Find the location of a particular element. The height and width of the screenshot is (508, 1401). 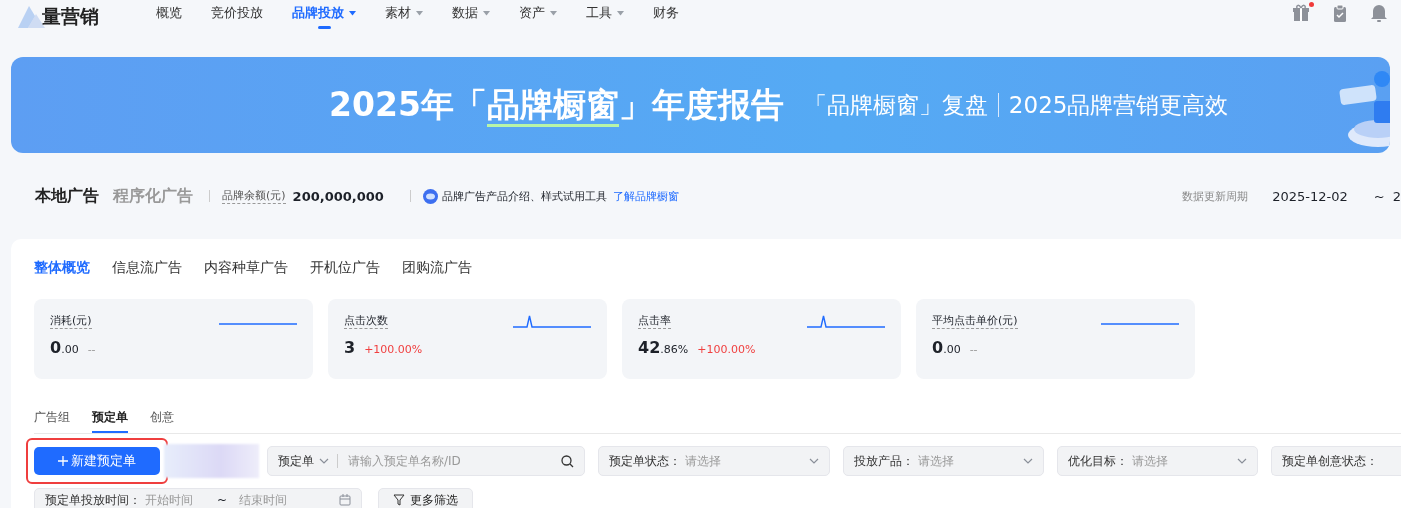

select-field: 投放产品： 请选择 is located at coordinates (943, 461).